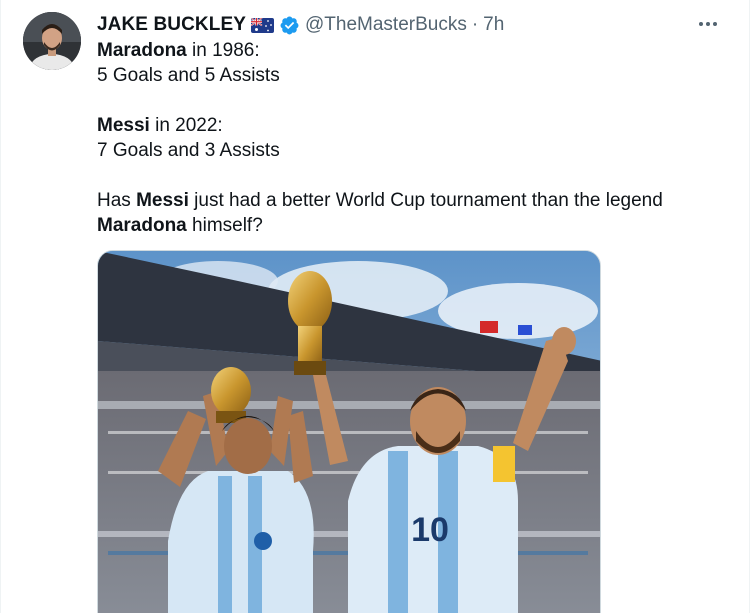 This screenshot has width=750, height=613. Describe the element at coordinates (386, 25) in the screenshot. I see `handle: @TheMasterBucks` at that location.